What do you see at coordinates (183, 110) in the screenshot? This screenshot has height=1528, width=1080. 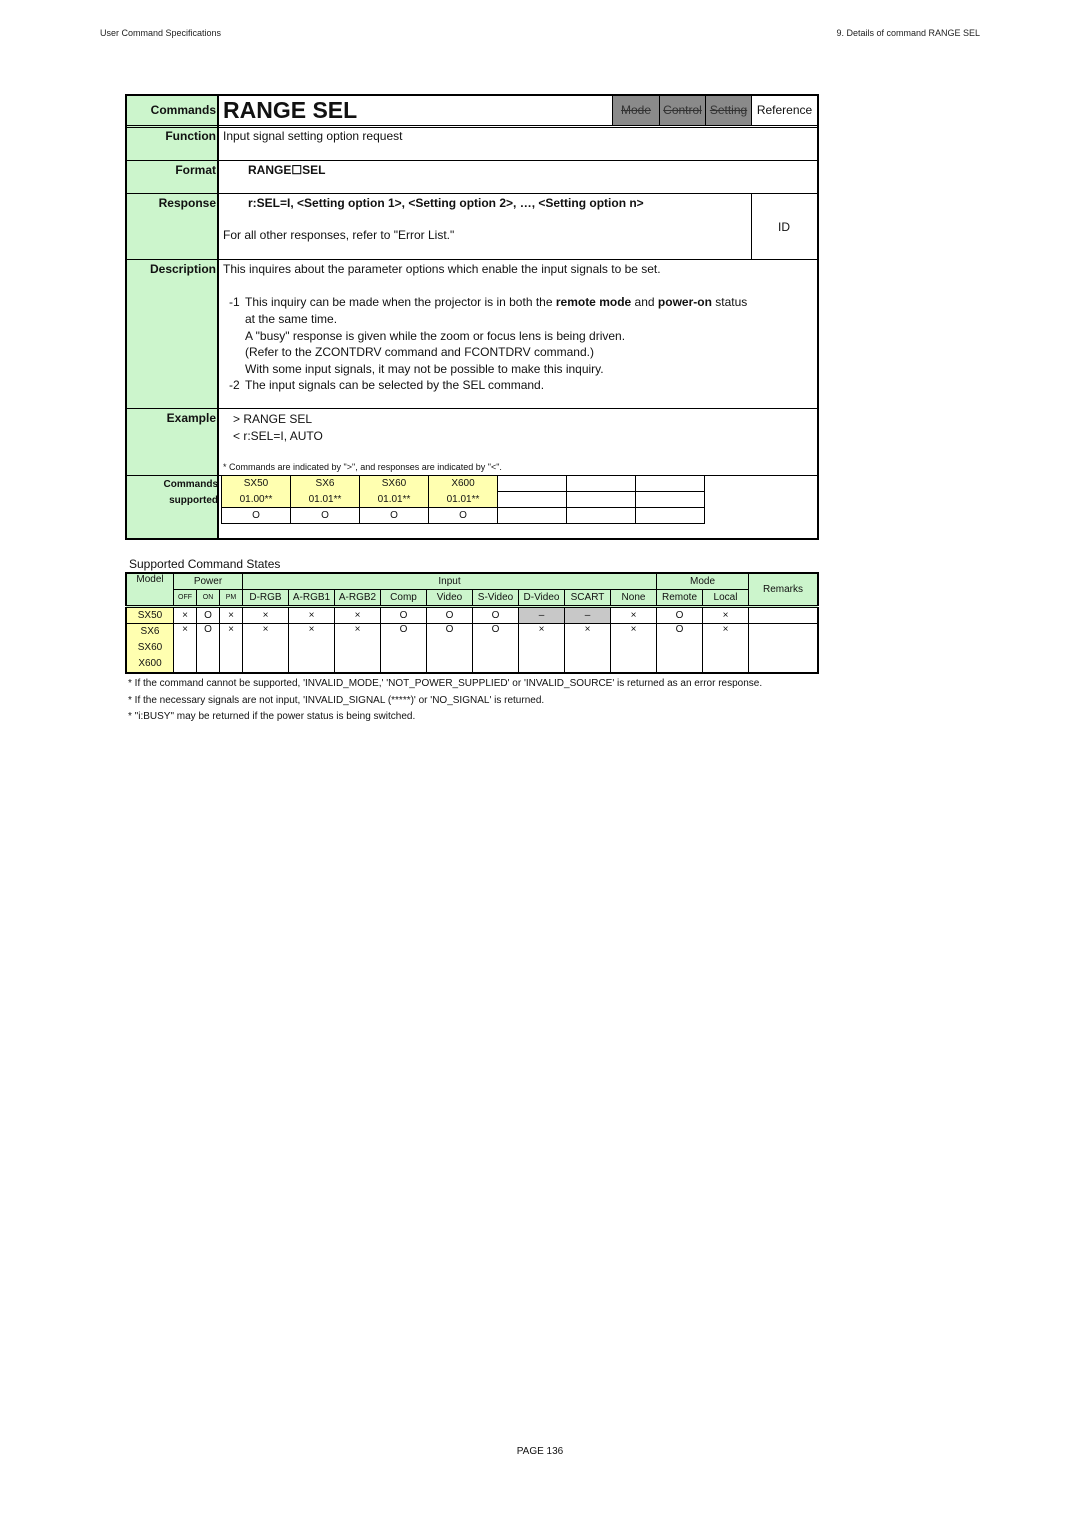 I see `commands-label: Commands` at bounding box center [183, 110].